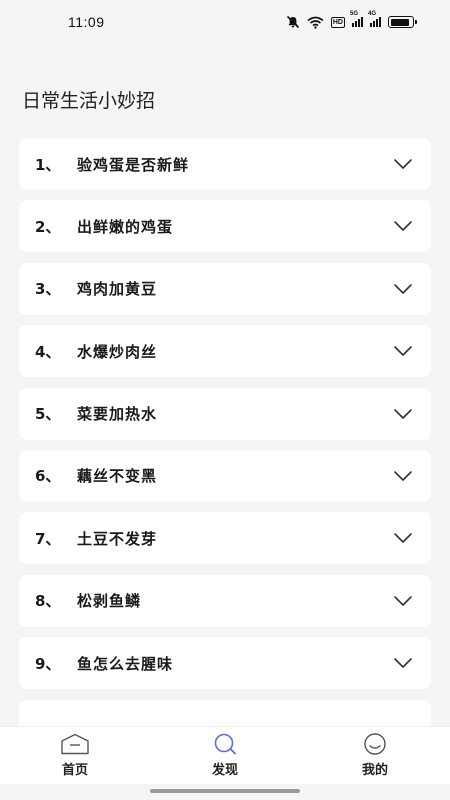  I want to click on home-icon, so click(75, 744).